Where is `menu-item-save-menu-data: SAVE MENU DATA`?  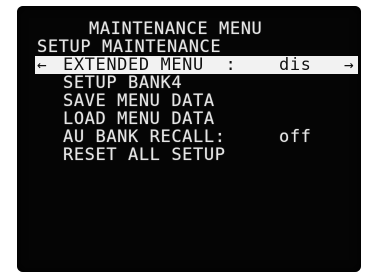 menu-item-save-menu-data: SAVE MENU DATA is located at coordinates (139, 101).